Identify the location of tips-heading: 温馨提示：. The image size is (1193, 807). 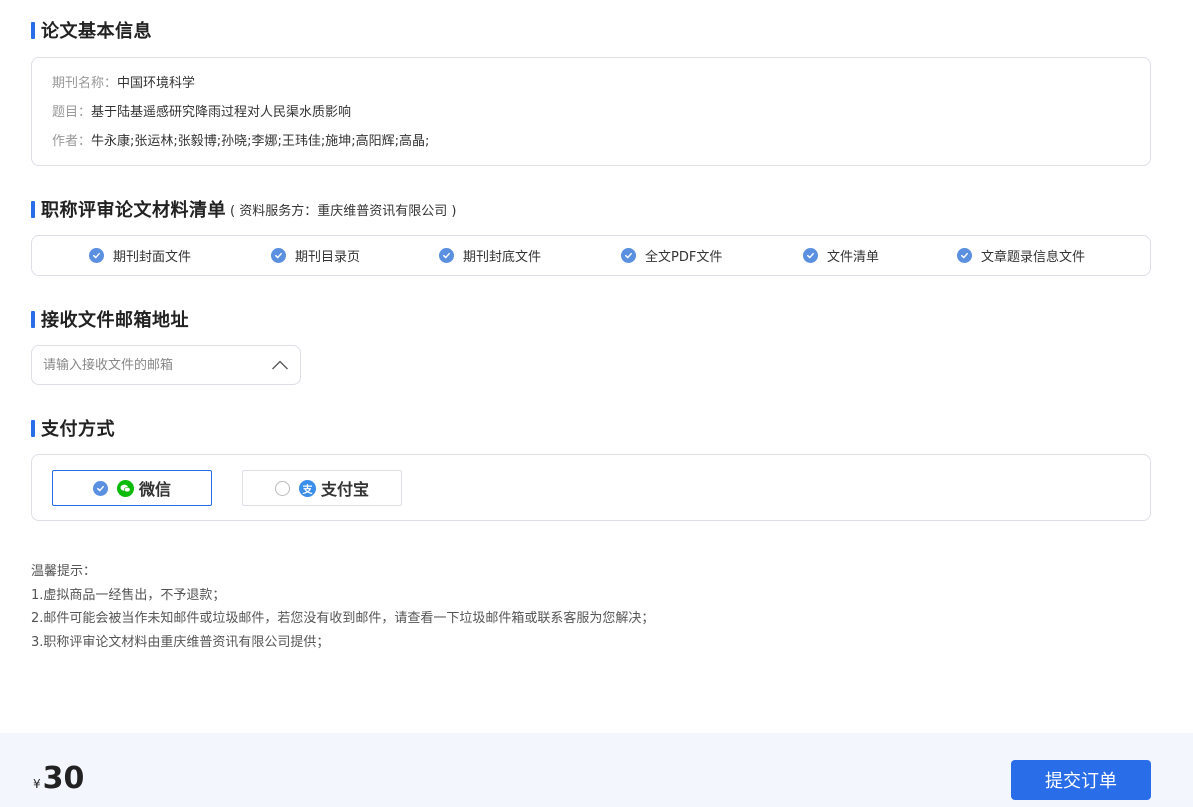
(64, 571).